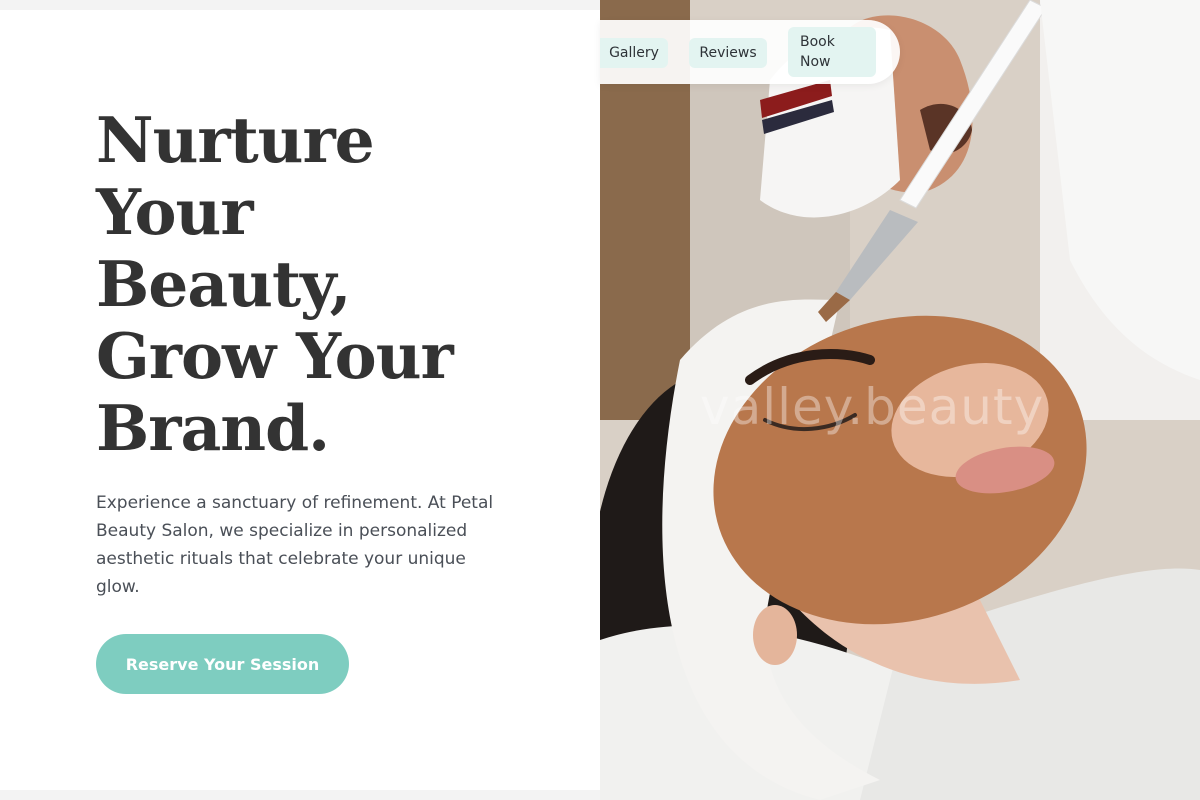  Describe the element at coordinates (224, 284) in the screenshot. I see `hero-title-line-3: Beauty,` at that location.